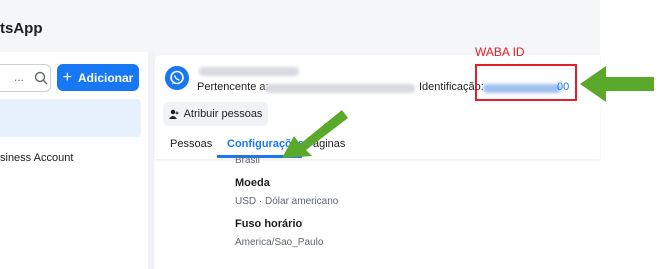 The width and height of the screenshot is (667, 269). What do you see at coordinates (526, 82) in the screenshot?
I see `waba-id-highlight-box` at bounding box center [526, 82].